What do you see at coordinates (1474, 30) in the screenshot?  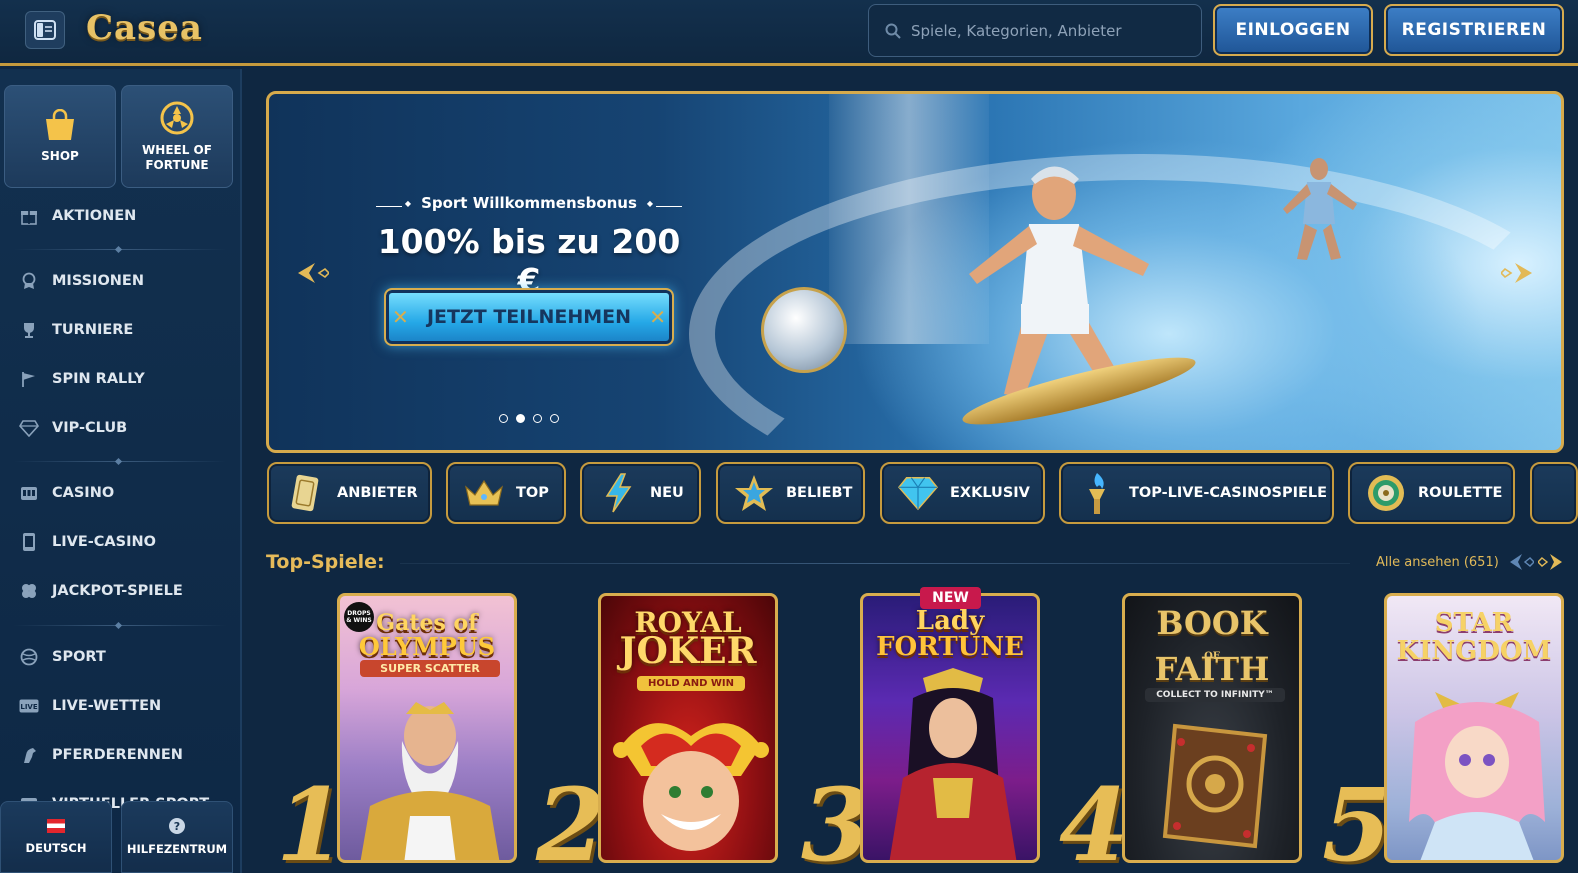 I see `register-button: REGISTRIEREN` at bounding box center [1474, 30].